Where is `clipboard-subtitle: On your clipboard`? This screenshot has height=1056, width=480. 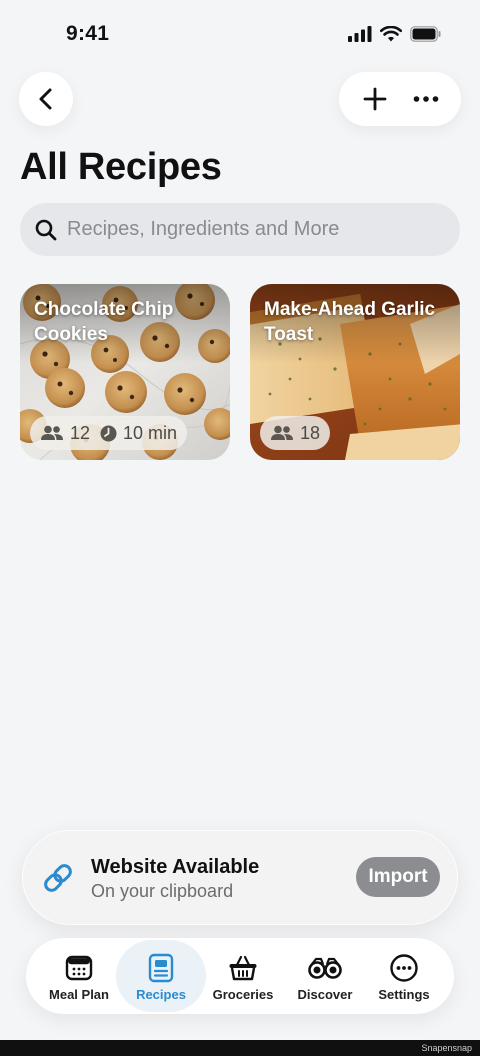 clipboard-subtitle: On your clipboard is located at coordinates (162, 891).